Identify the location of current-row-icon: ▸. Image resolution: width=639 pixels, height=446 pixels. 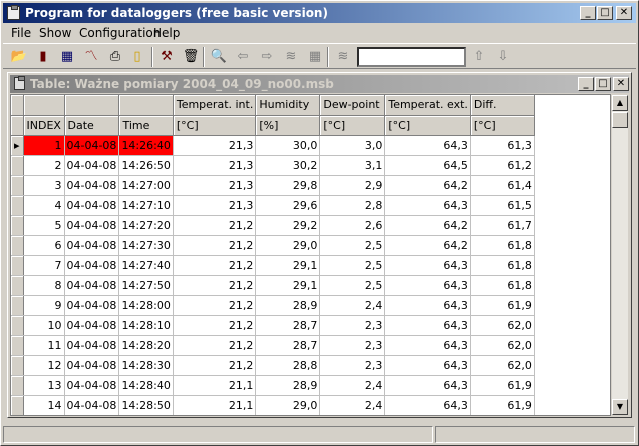
(17, 145).